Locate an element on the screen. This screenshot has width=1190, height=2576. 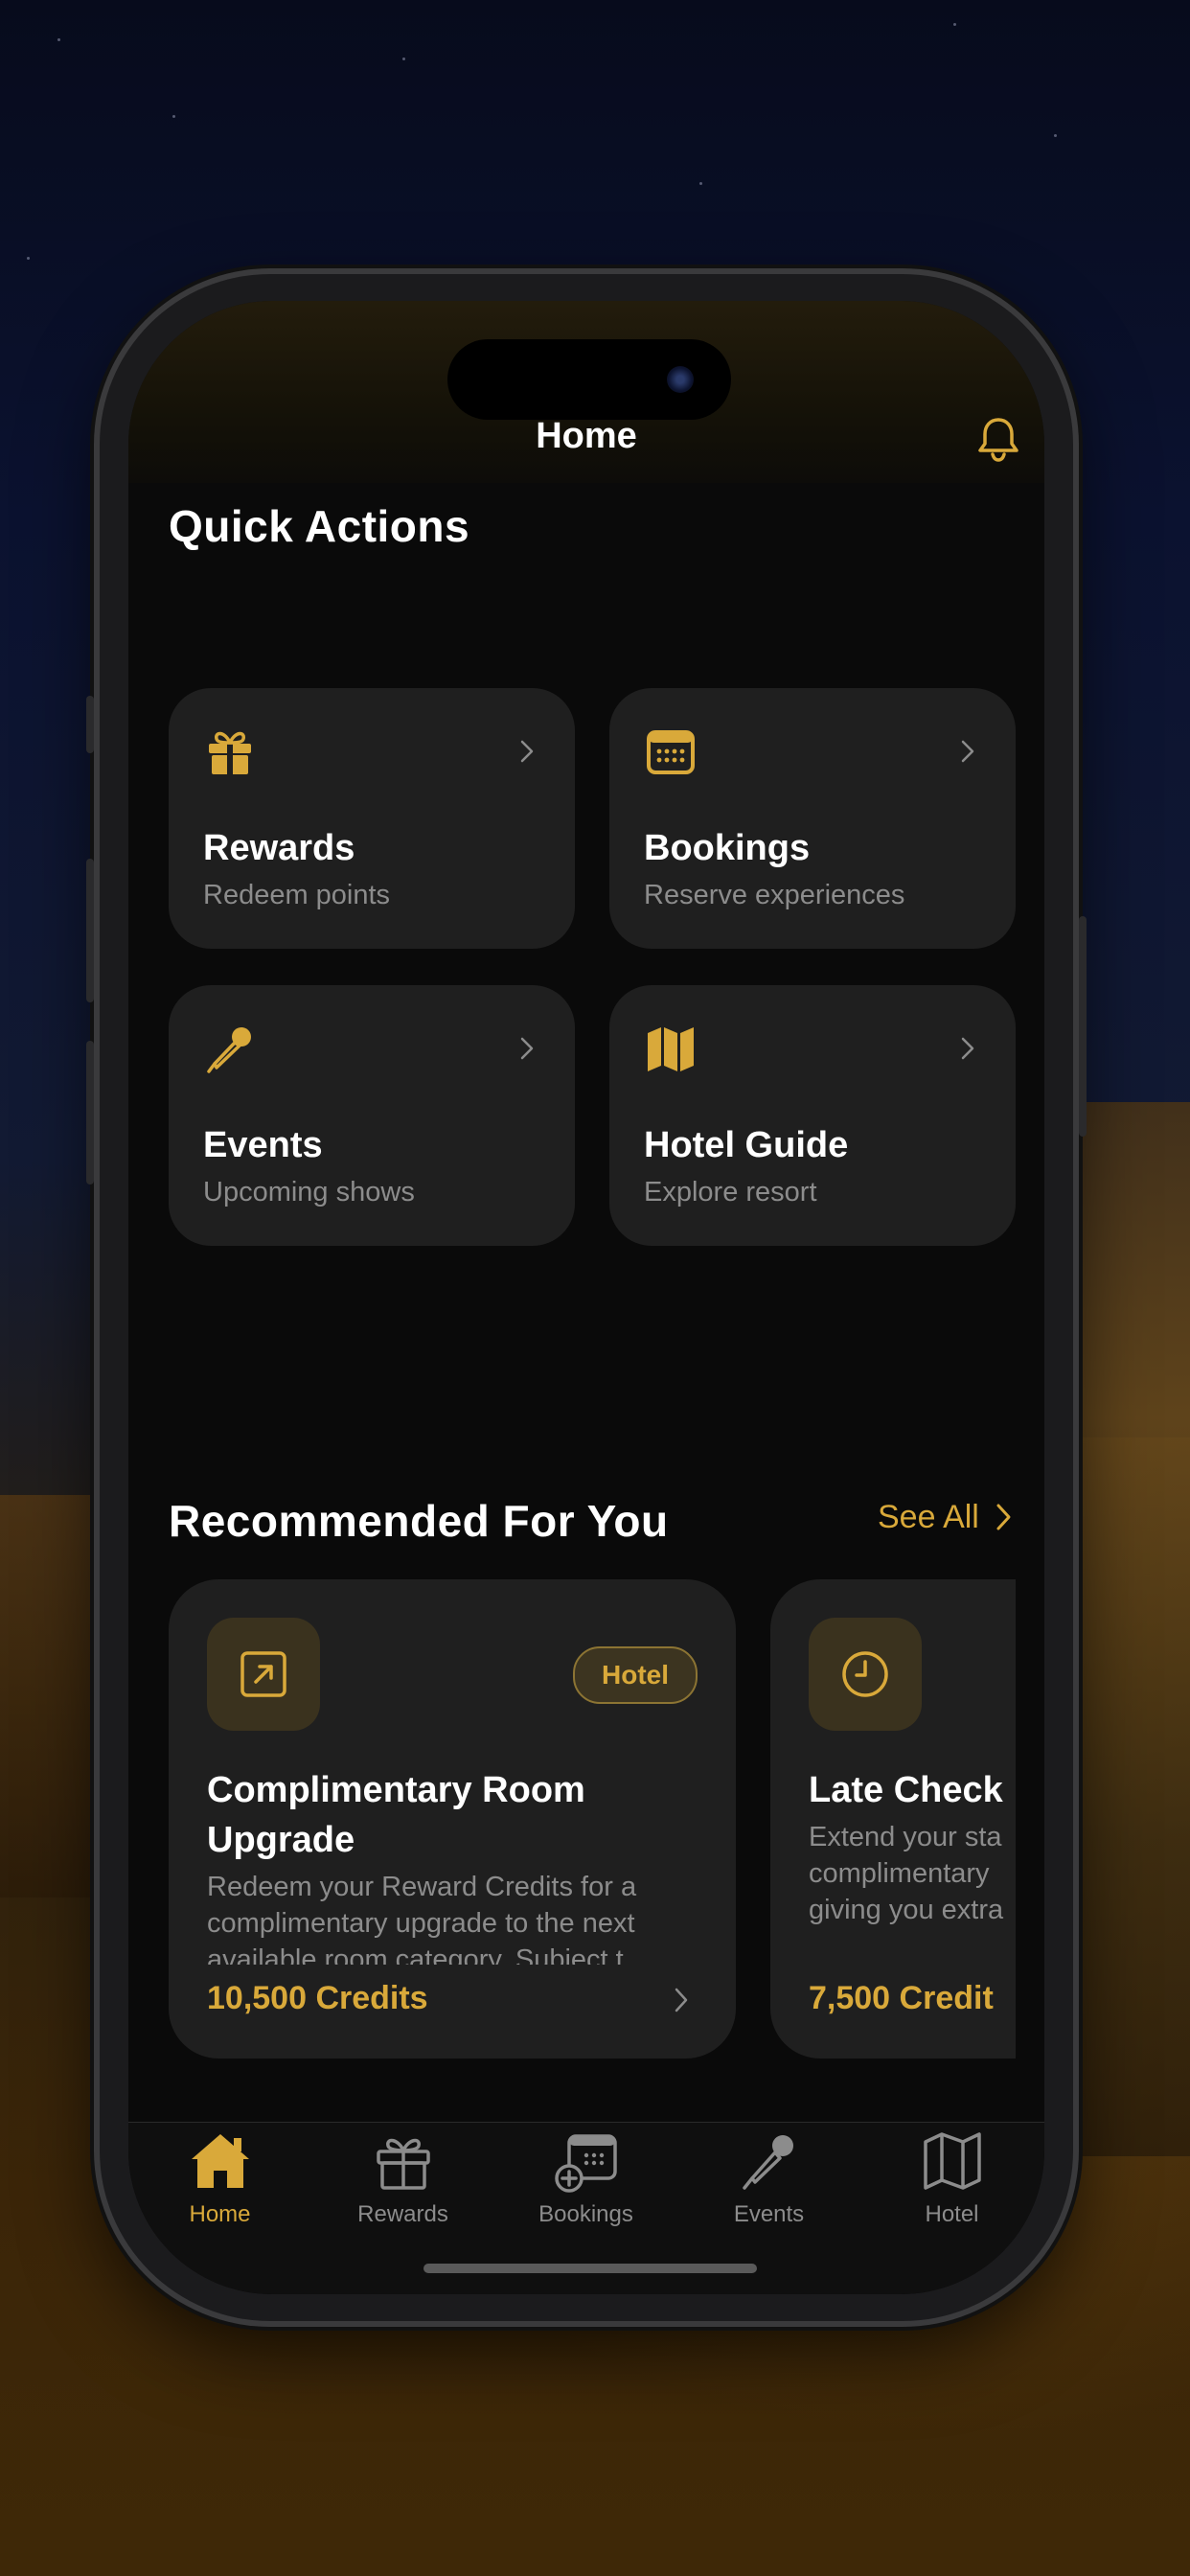
quick-action-hotel-guide: Hotel Guide Explore resort is located at coordinates (812, 1115).